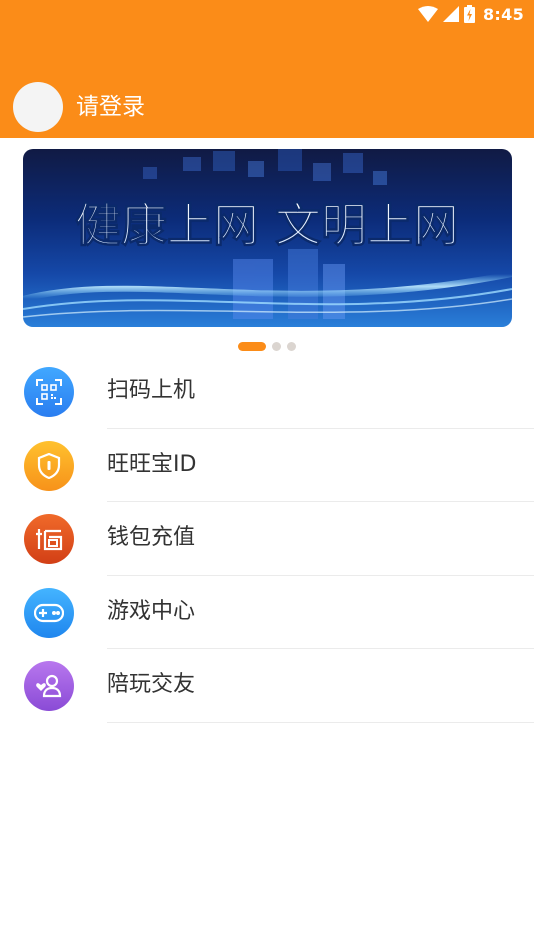  Describe the element at coordinates (503, 14) in the screenshot. I see `clock: 8:45` at that location.